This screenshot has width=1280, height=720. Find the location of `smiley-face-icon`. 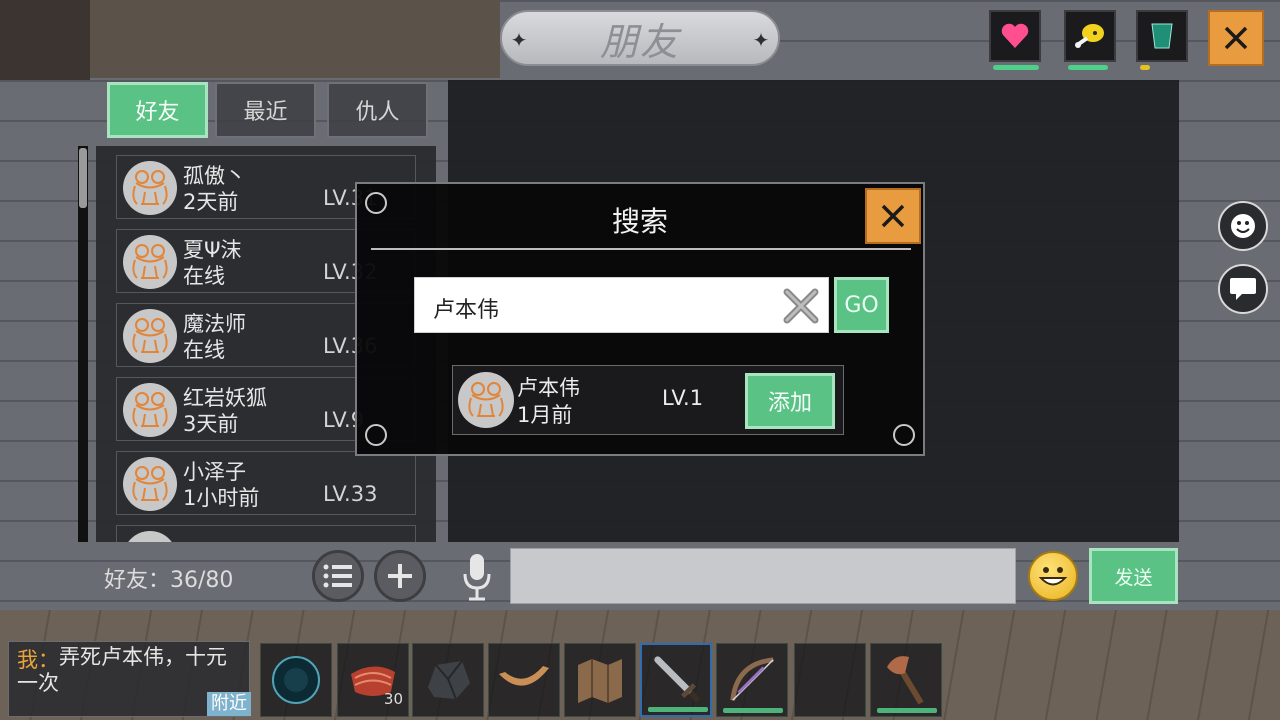

smiley-face-icon is located at coordinates (1243, 226).